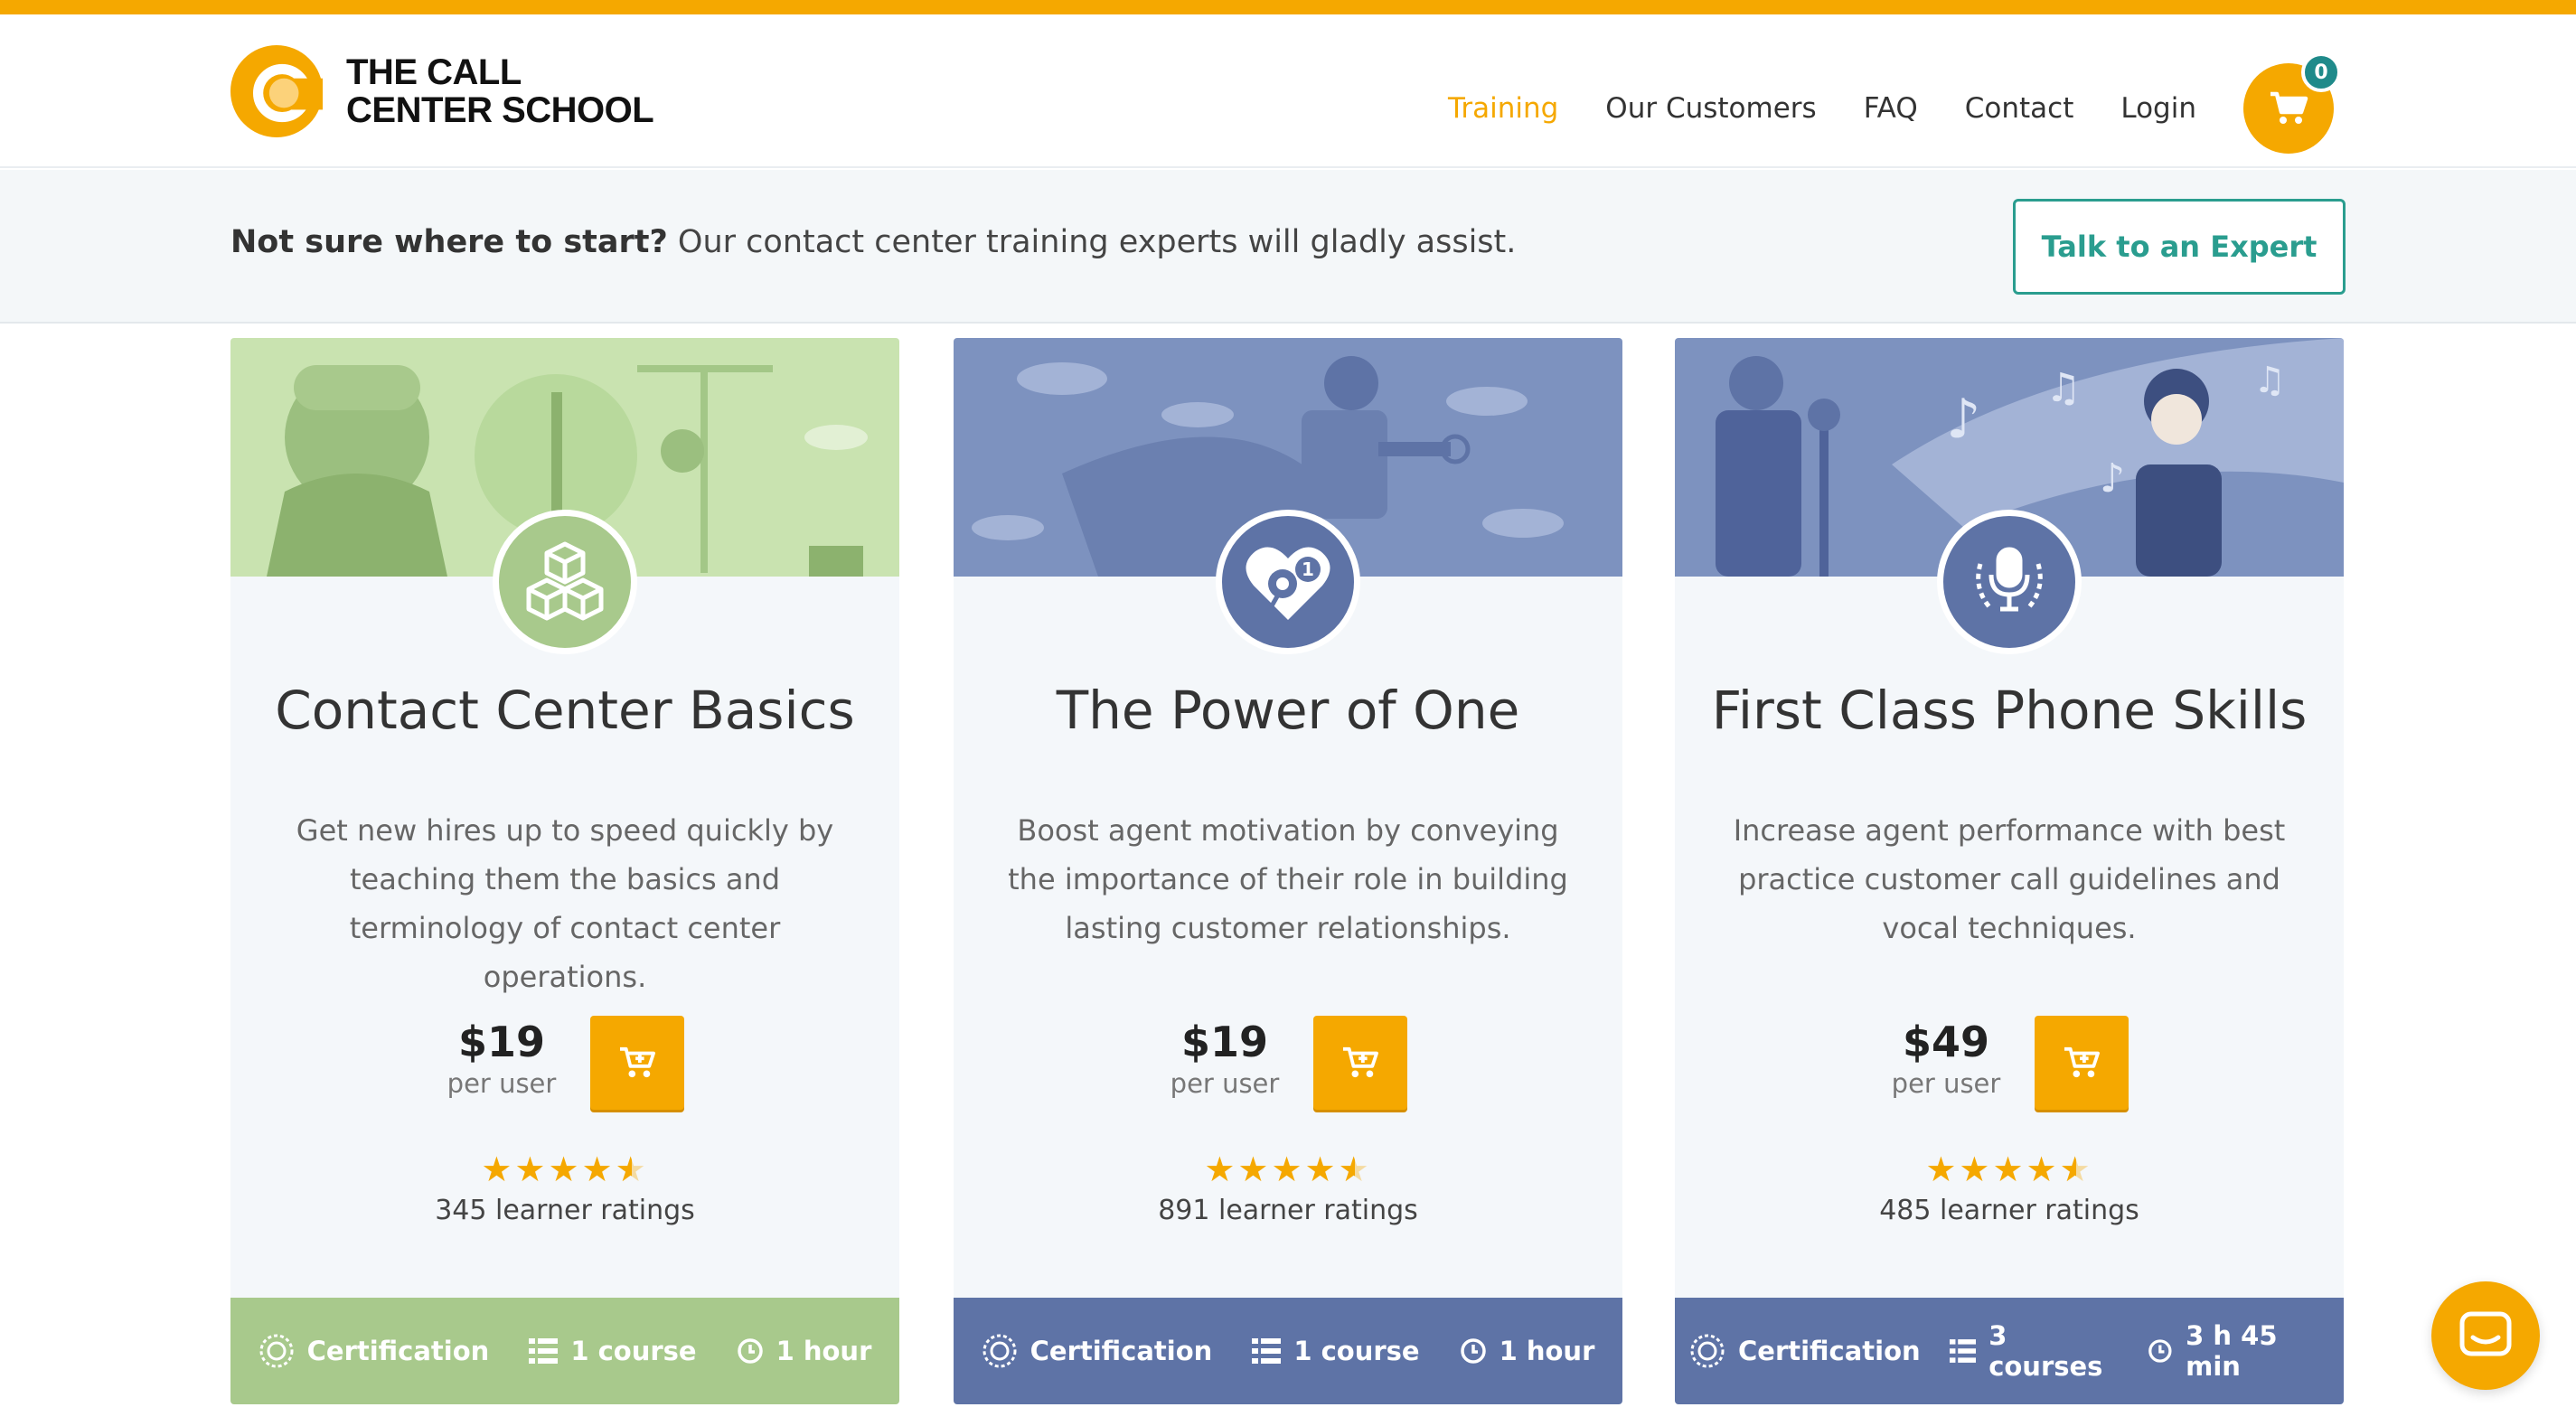 Image resolution: width=2576 pixels, height=1426 pixels. I want to click on ratings-count: 345 learner ratings, so click(565, 1211).